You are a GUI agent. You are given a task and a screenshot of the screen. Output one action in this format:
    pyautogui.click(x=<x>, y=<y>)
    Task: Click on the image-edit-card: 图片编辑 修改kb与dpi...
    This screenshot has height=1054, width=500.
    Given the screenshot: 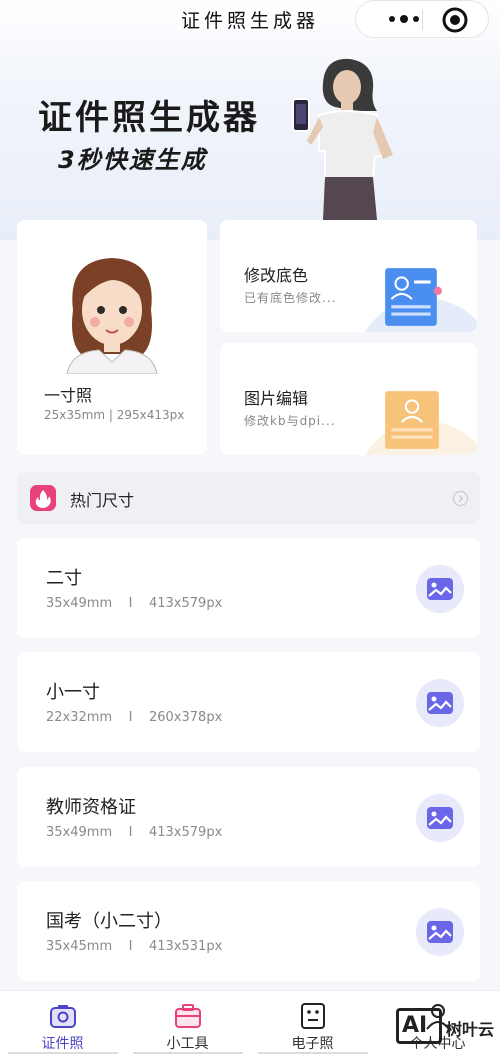 What is the action you would take?
    pyautogui.click(x=348, y=399)
    